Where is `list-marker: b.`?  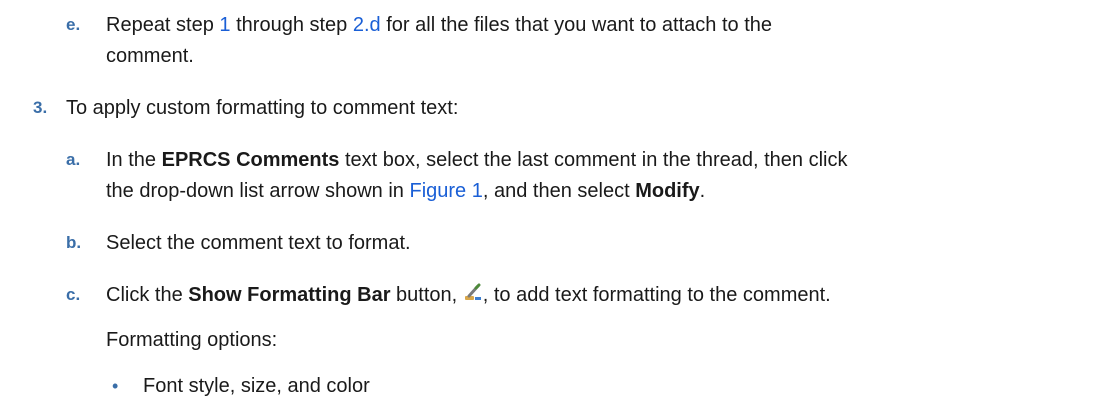 list-marker: b. is located at coordinates (74, 242).